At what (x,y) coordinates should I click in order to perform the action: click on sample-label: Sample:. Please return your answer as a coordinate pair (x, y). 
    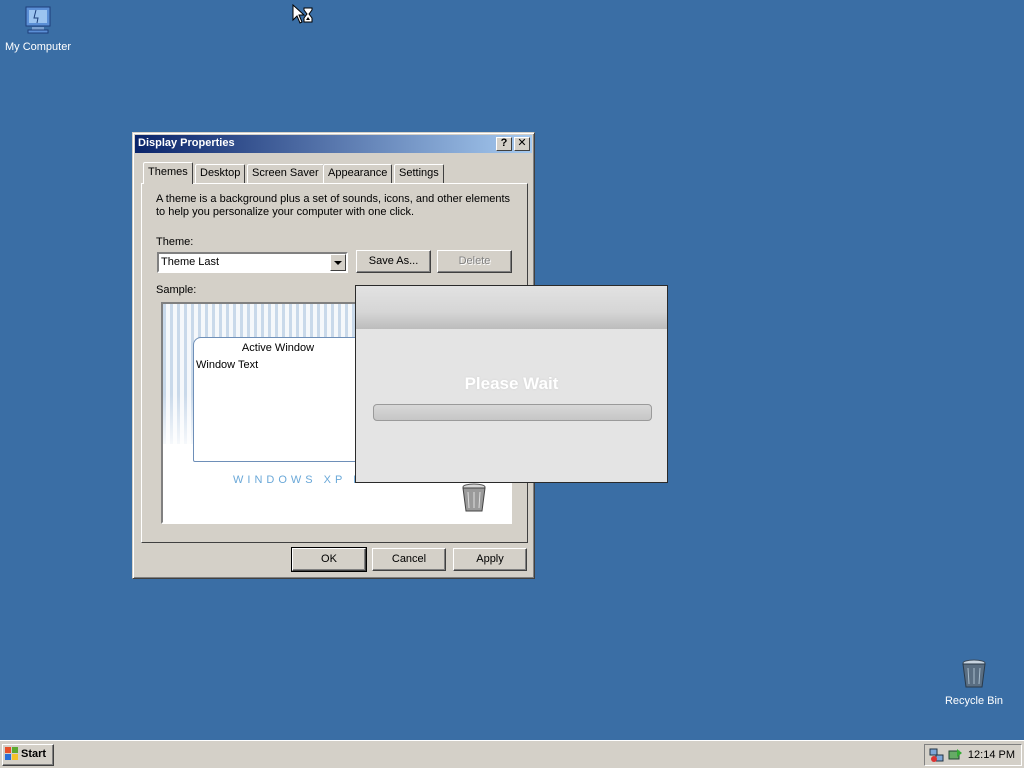
    Looking at the image, I should click on (176, 290).